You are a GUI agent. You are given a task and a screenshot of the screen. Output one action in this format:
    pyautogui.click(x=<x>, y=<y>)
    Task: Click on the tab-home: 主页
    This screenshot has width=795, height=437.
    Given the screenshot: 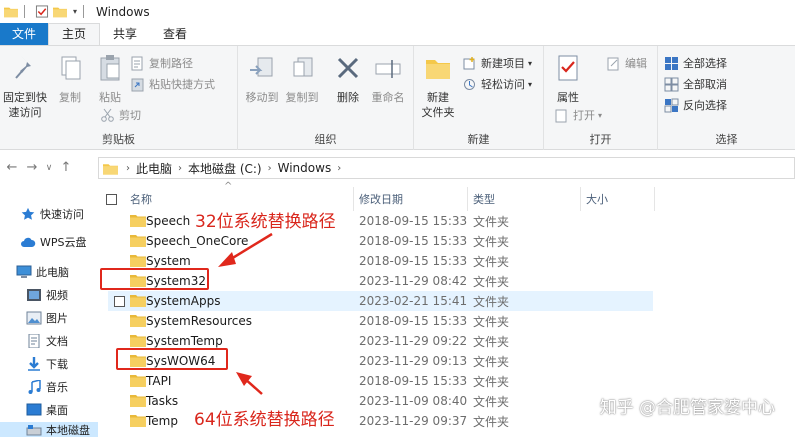 What is the action you would take?
    pyautogui.click(x=74, y=34)
    